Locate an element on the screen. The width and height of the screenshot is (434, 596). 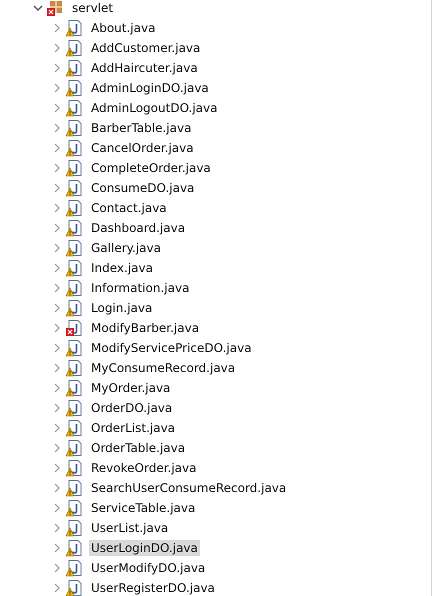
file-tree-item: AdminLogoutDO.java is located at coordinates (154, 108).